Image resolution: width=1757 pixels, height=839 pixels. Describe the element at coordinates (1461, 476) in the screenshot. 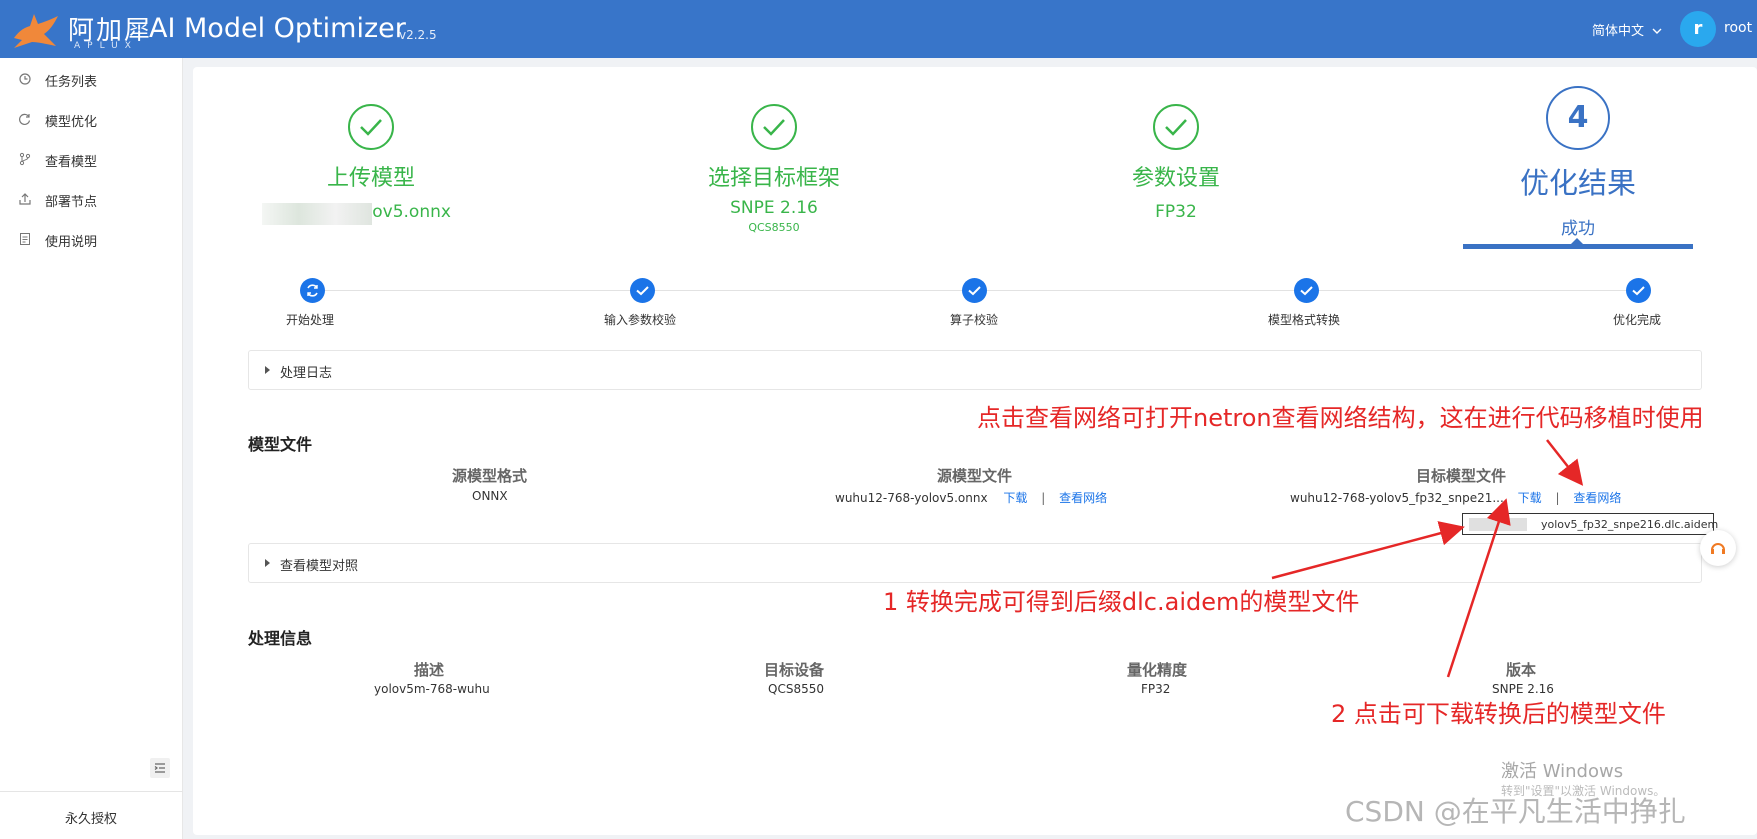

I see `target-file-label: 目标模型文件` at that location.